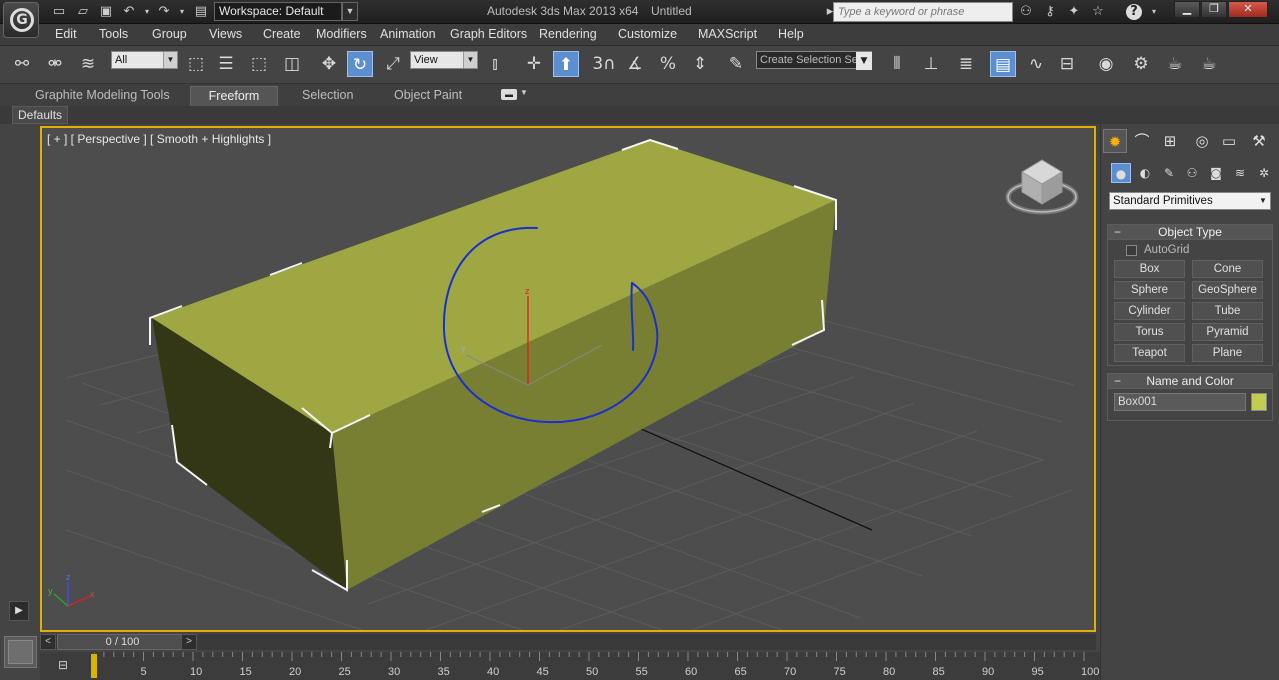 The width and height of the screenshot is (1279, 680). Describe the element at coordinates (1248, 9) in the screenshot. I see `close-button: ✕` at that location.